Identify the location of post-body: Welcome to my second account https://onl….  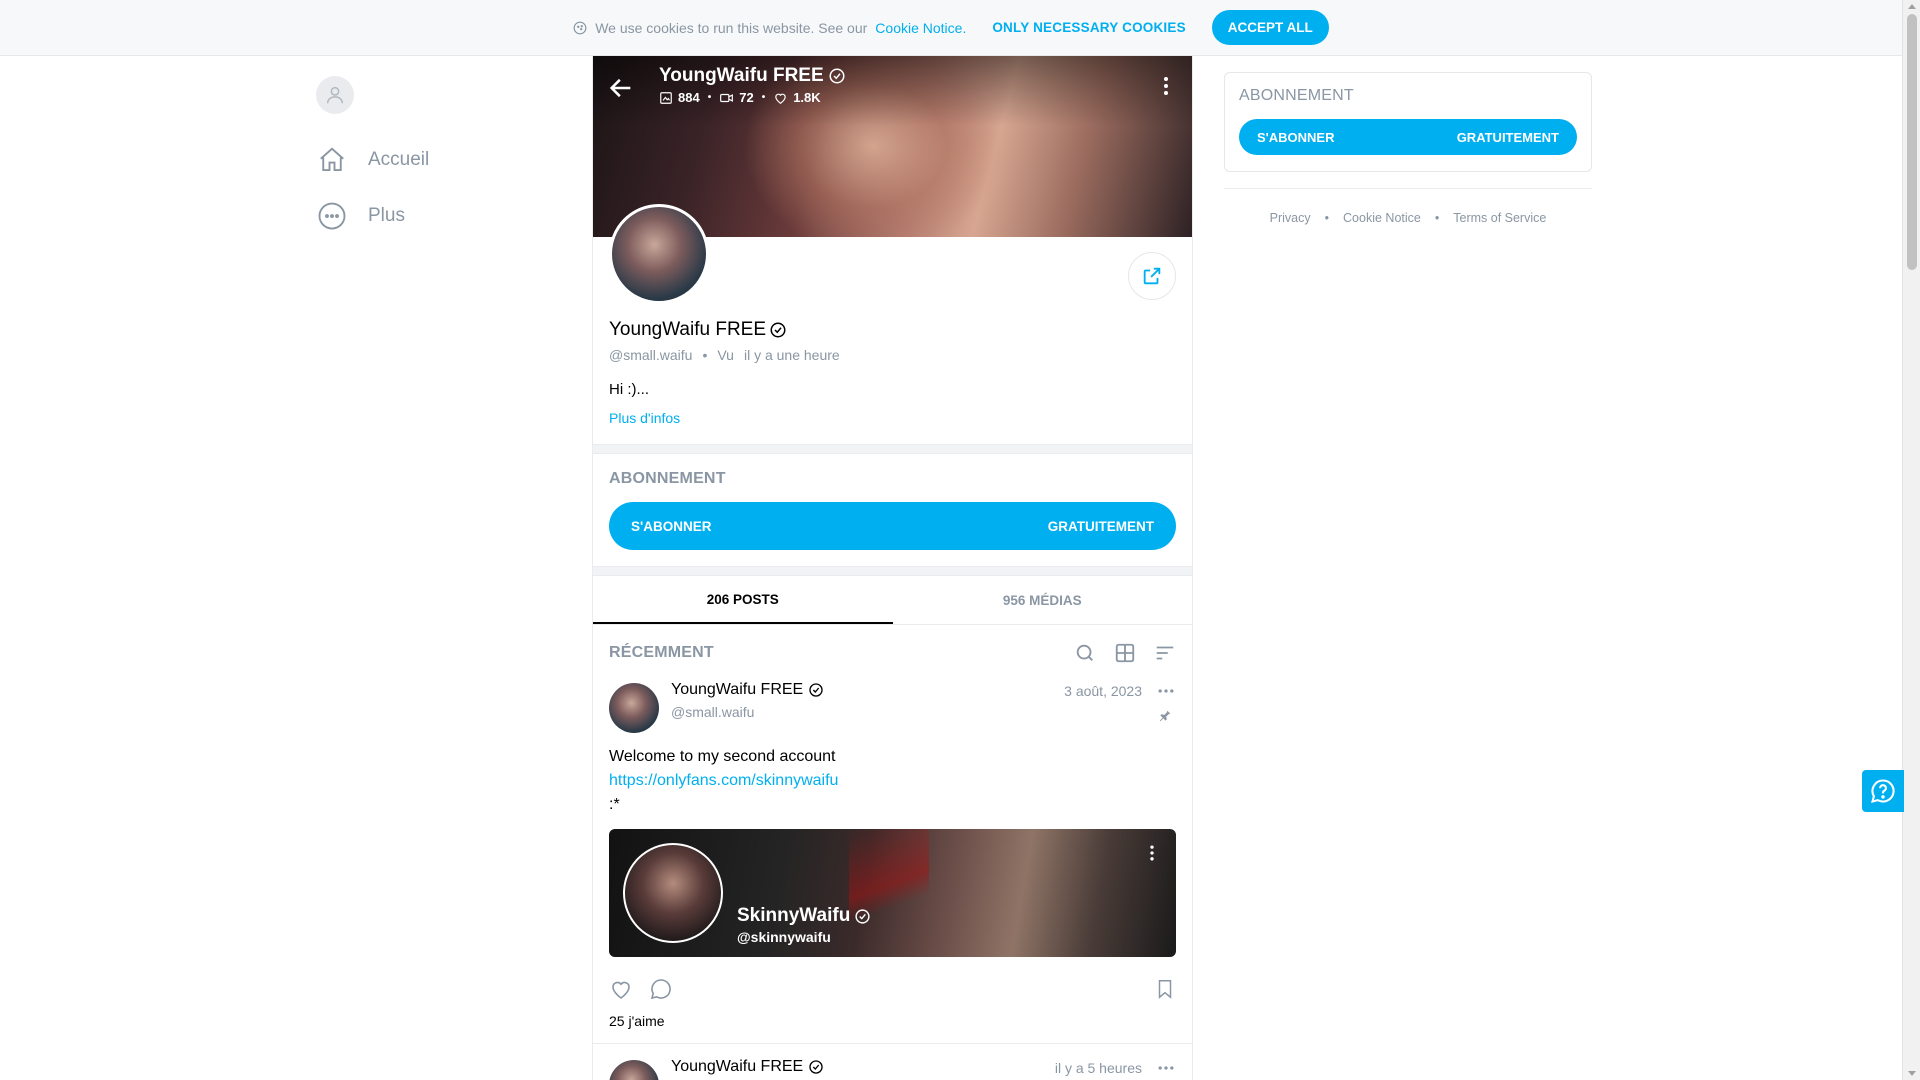
(892, 781).